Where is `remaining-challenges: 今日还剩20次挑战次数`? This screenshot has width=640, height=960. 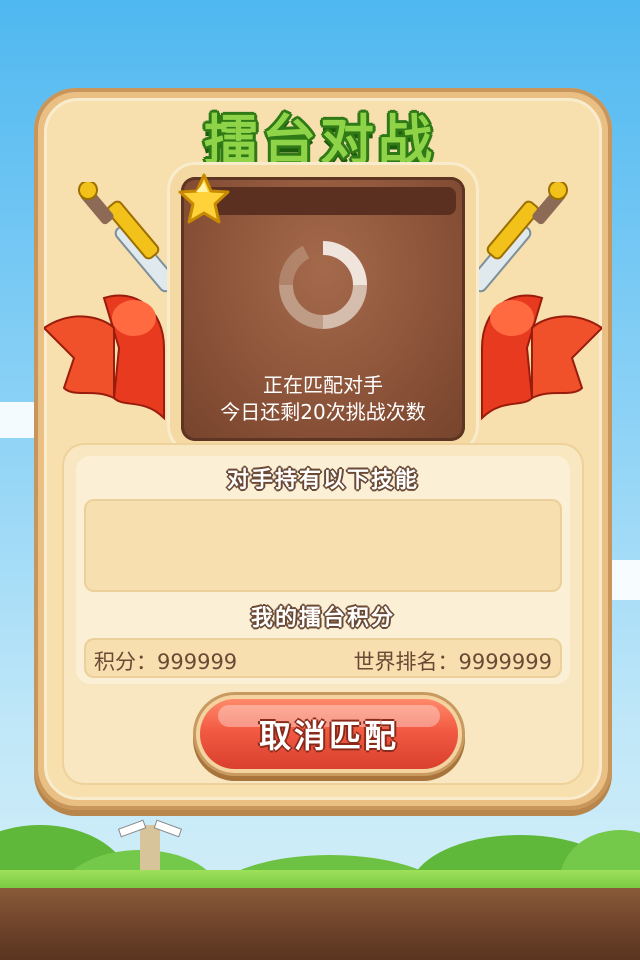 remaining-challenges: 今日还剩20次挑战次数 is located at coordinates (323, 412).